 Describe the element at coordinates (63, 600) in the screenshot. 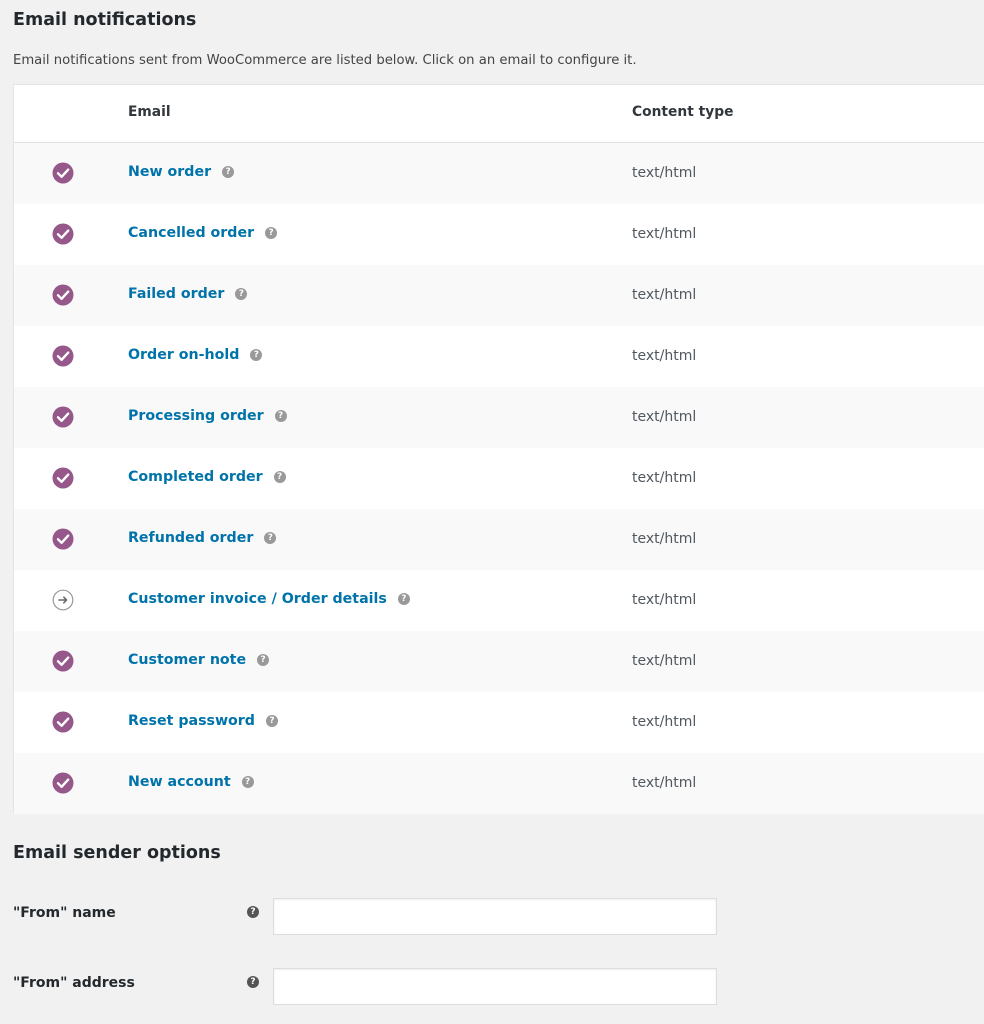

I see `arrow-right-circle-icon` at that location.